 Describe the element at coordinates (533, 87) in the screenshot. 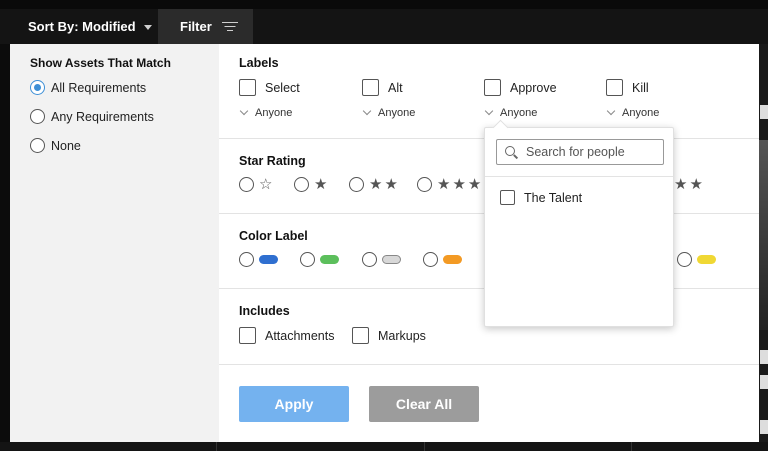

I see `label-name: Approve` at that location.